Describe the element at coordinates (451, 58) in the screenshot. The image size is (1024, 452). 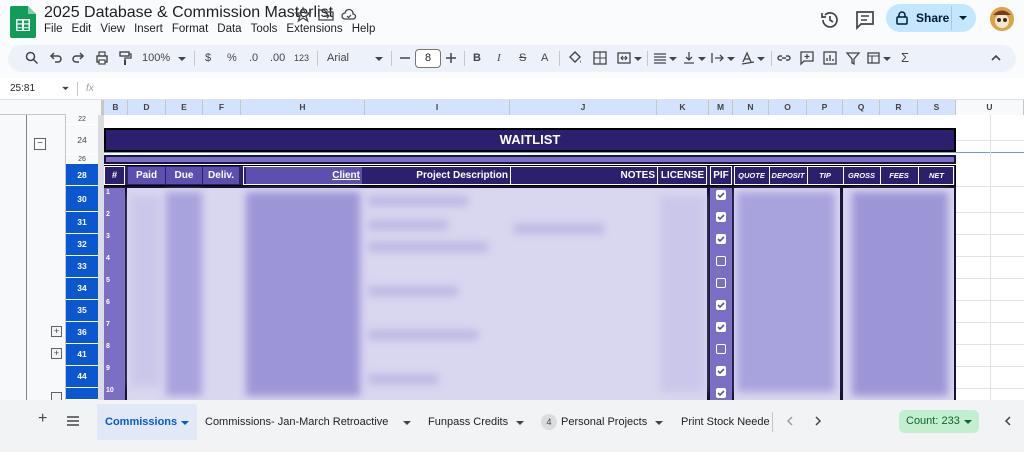
I see `increase-font-size-icon` at that location.